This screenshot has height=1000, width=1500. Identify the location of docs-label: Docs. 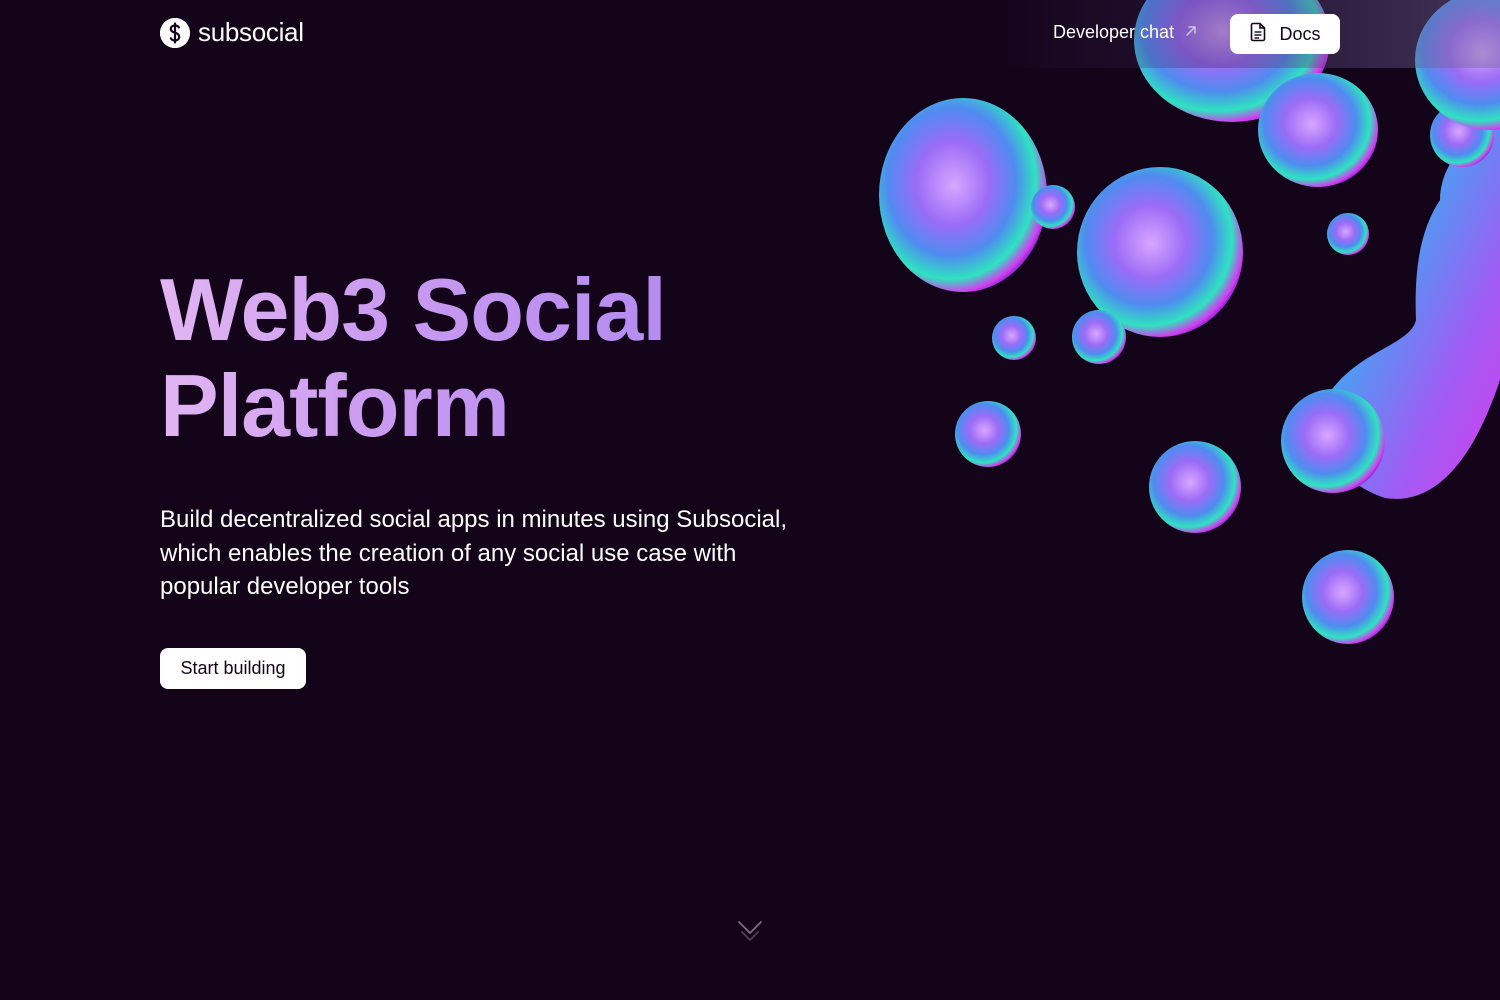
(1300, 33).